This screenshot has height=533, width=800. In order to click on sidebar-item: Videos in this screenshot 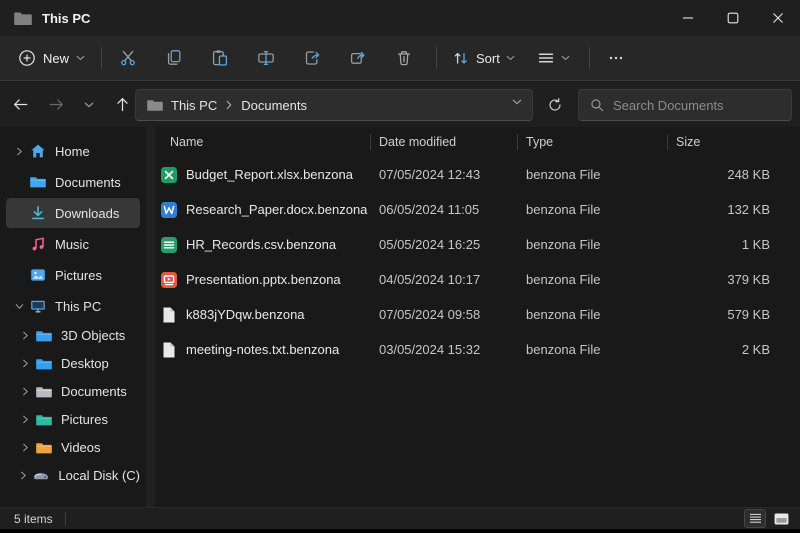, I will do `click(73, 447)`.